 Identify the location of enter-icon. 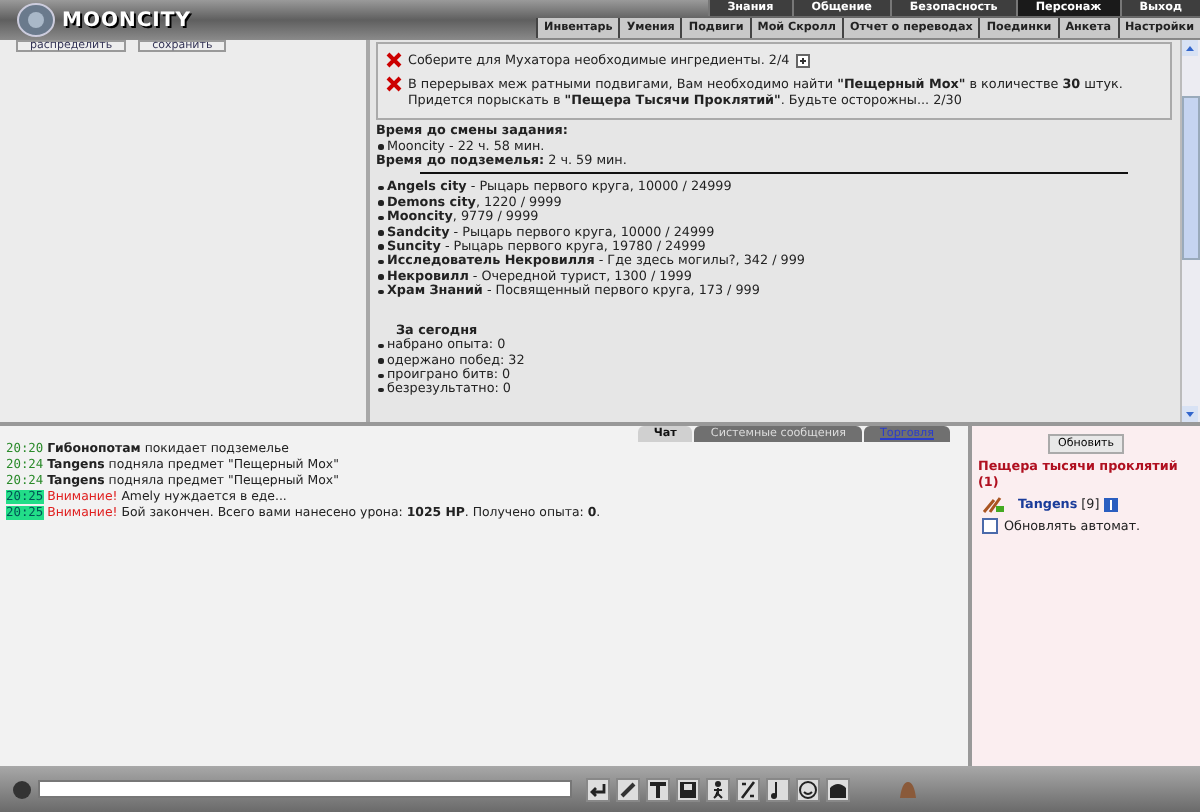
(598, 789).